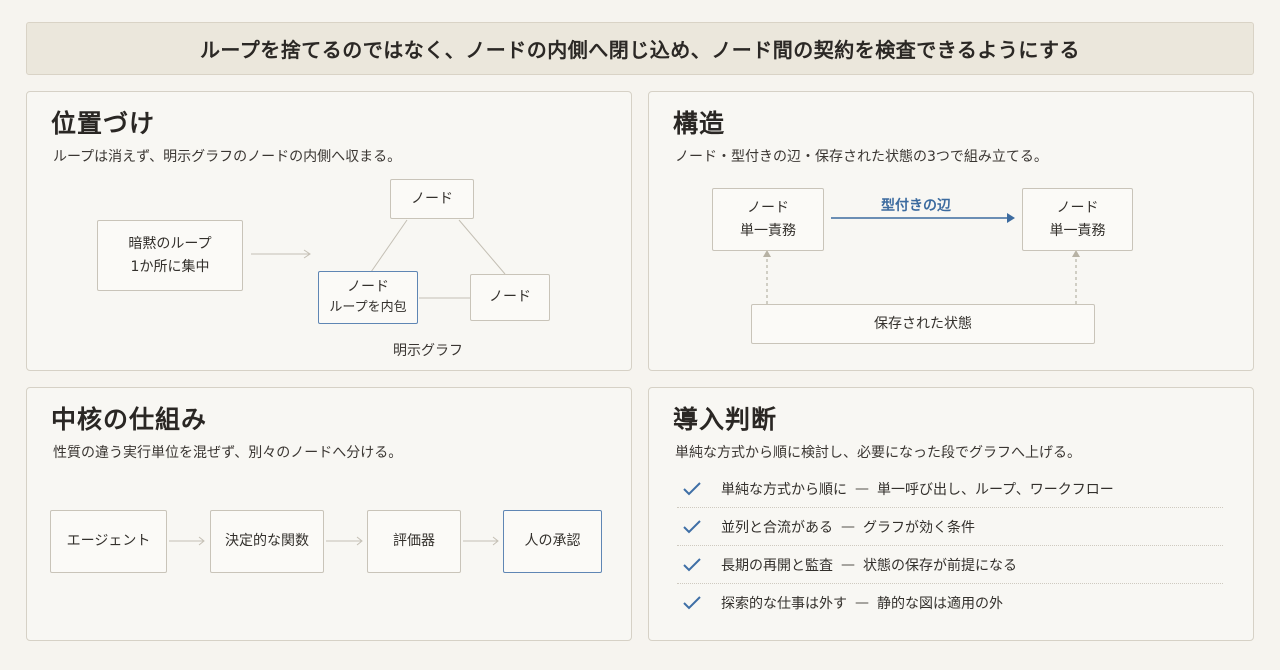 The width and height of the screenshot is (1280, 670). Describe the element at coordinates (1011, 218) in the screenshot. I see `typed-edge-arrowhead` at that location.